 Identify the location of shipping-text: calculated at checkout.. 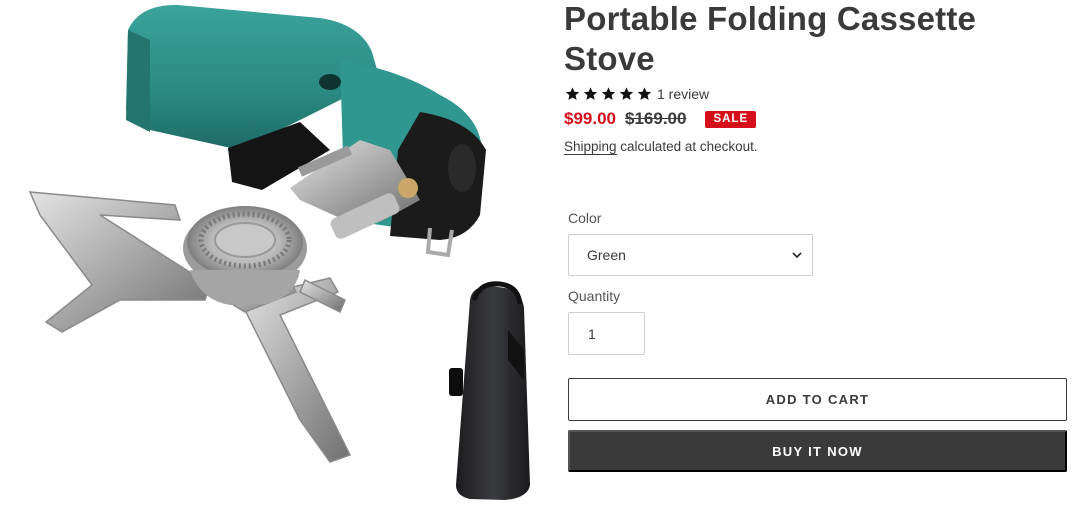
(687, 146).